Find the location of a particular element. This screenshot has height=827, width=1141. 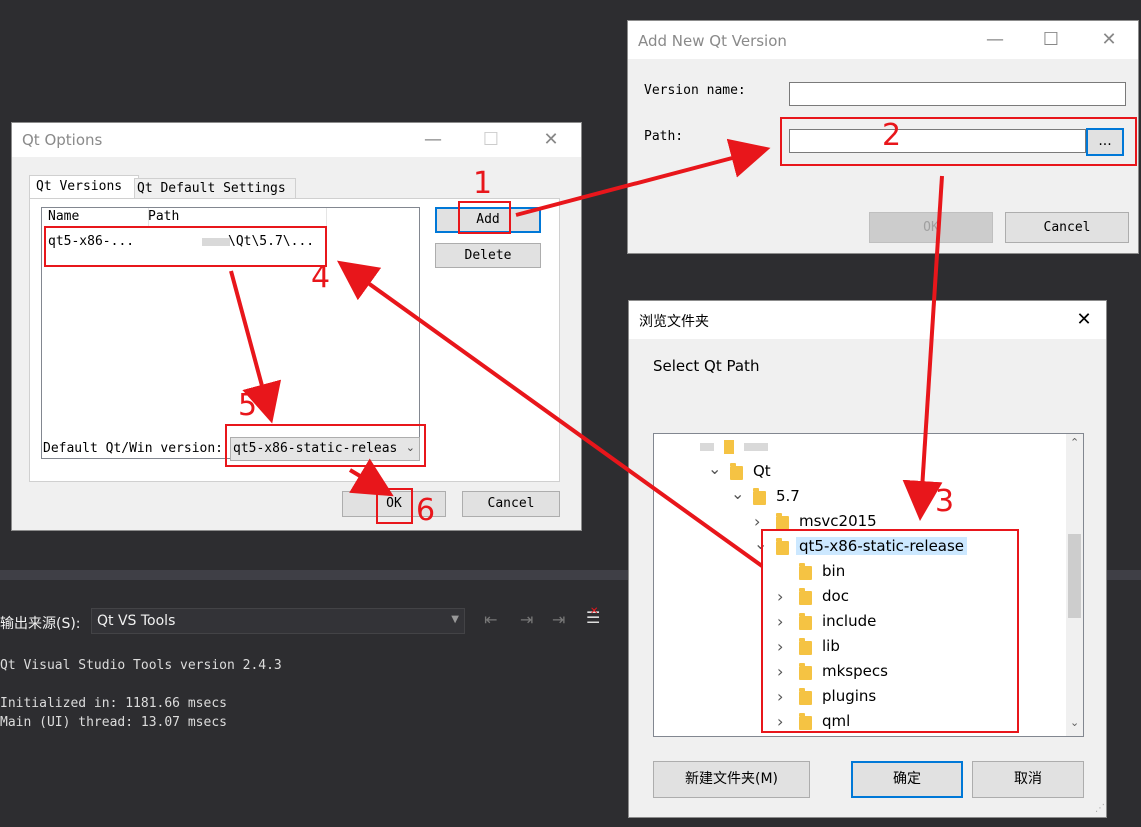

scroll-thumb is located at coordinates (1074, 576).